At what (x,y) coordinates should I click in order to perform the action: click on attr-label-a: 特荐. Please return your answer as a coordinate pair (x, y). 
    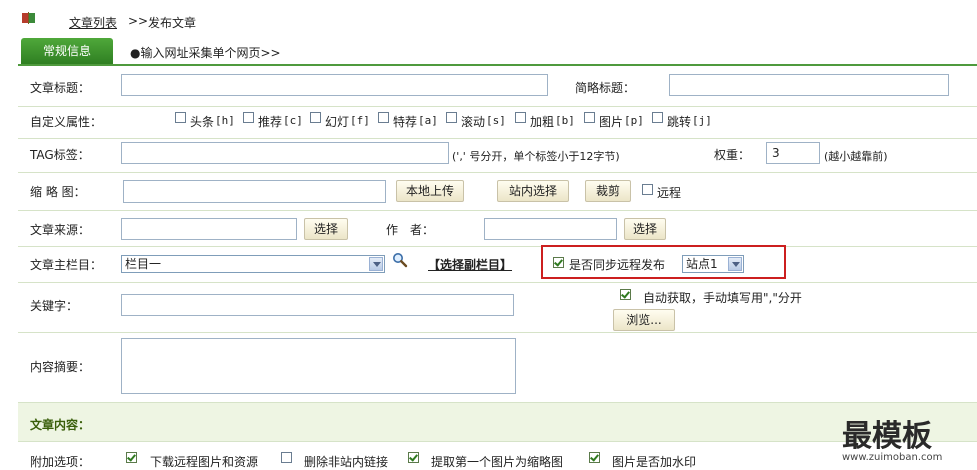
    Looking at the image, I should click on (405, 122).